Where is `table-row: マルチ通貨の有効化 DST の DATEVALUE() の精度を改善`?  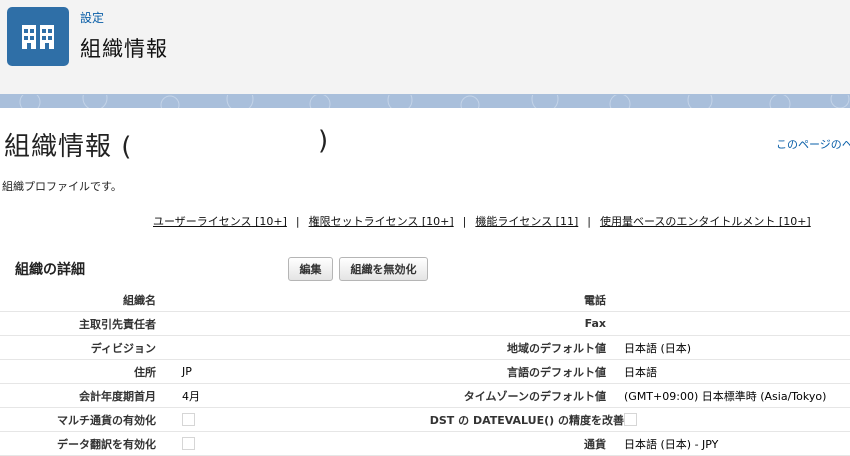
table-row: マルチ通貨の有効化 DST の DATEVALUE() の精度を改善 is located at coordinates (425, 419).